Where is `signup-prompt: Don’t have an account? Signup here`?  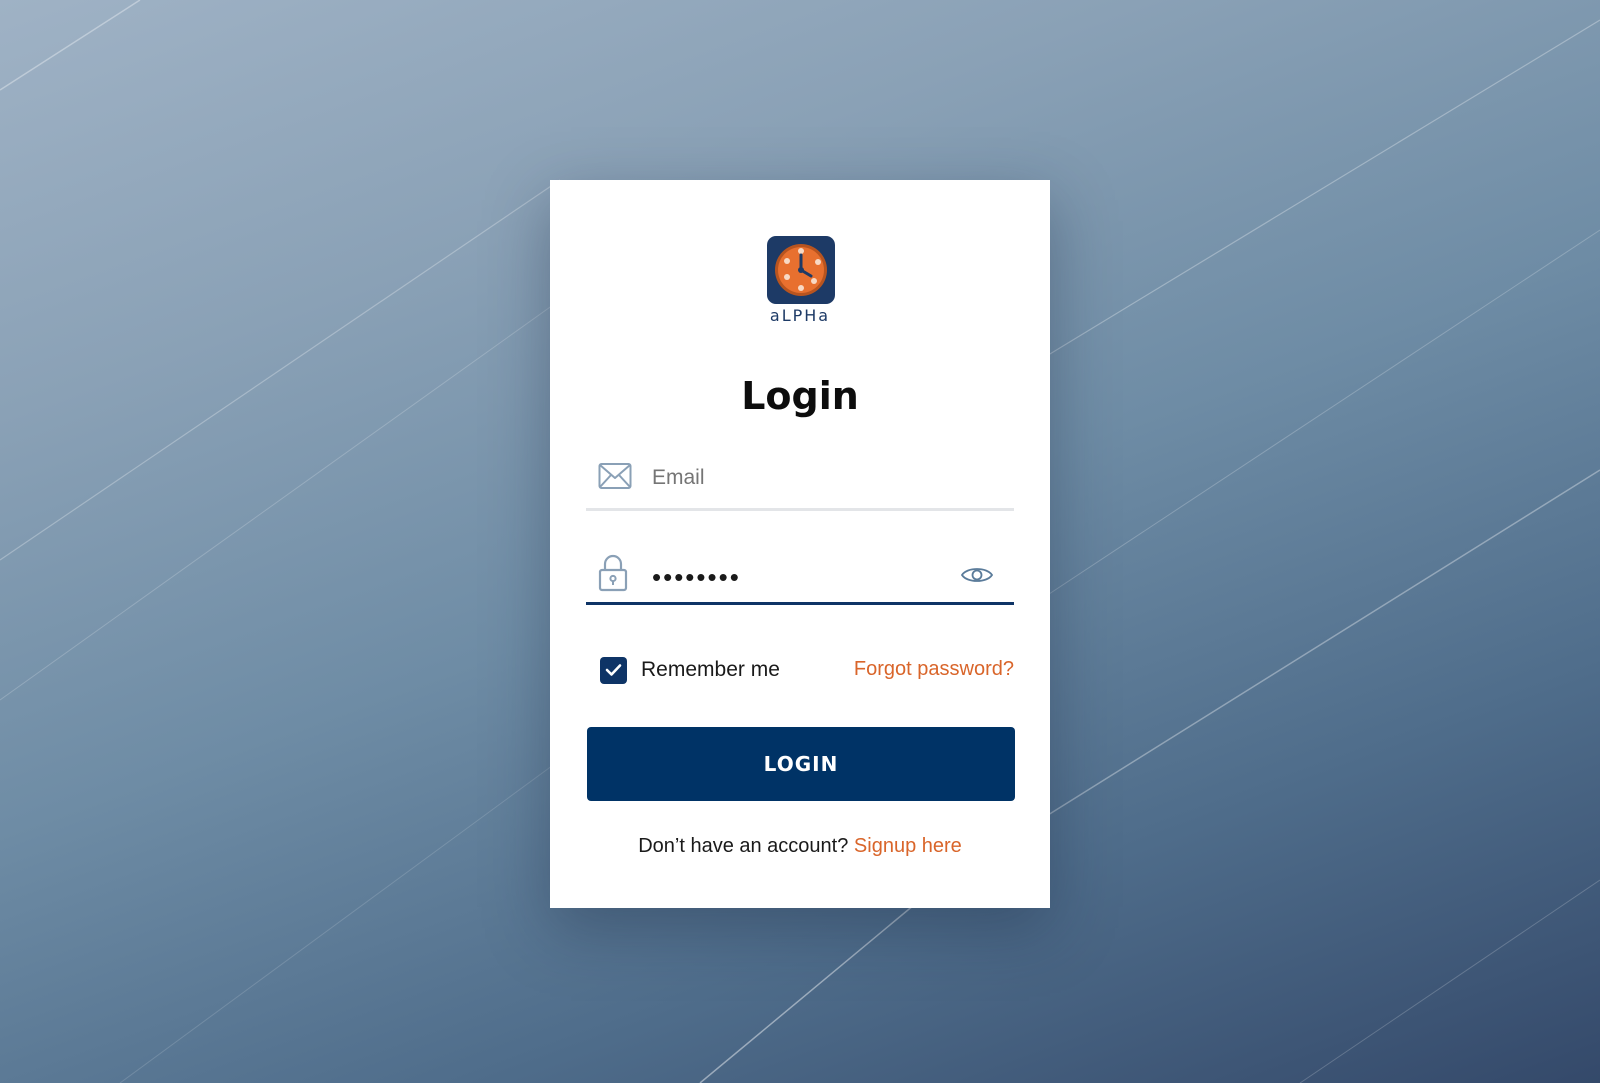 signup-prompt: Don’t have an account? Signup here is located at coordinates (800, 846).